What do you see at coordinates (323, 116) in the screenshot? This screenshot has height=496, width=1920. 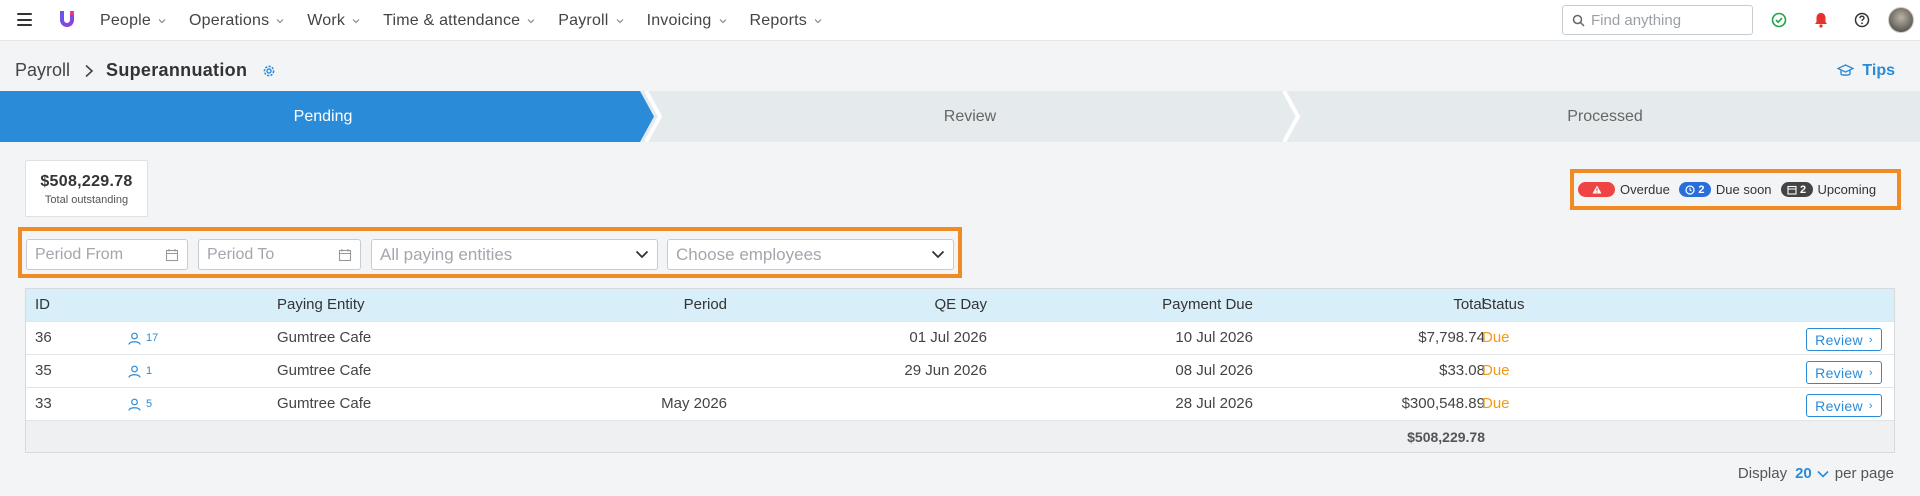 I see `step-pending: Pending` at bounding box center [323, 116].